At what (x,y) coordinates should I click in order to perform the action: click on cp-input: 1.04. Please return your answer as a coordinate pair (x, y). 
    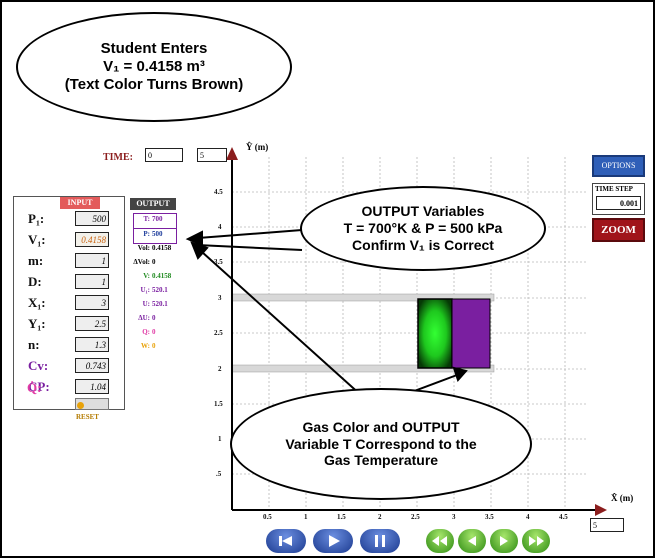
    Looking at the image, I should click on (92, 386).